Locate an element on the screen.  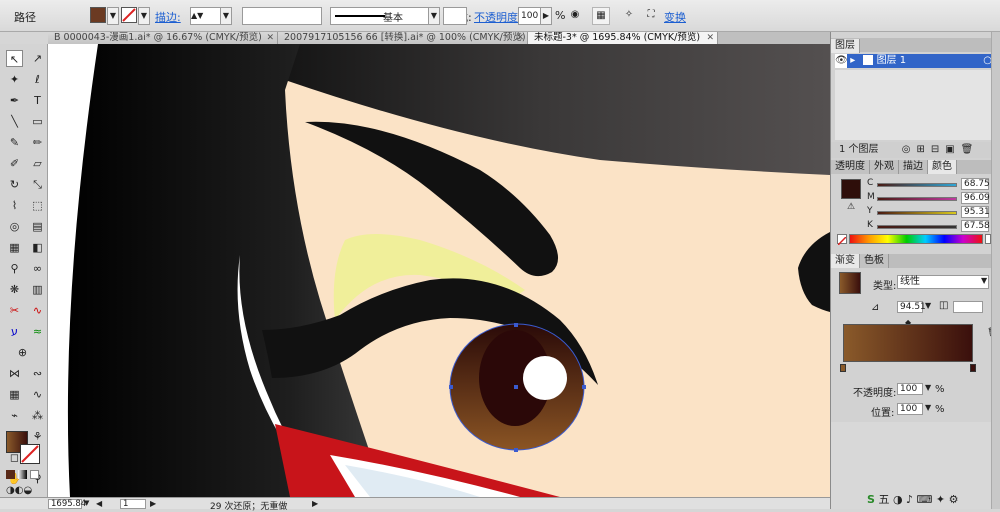
panel-scrollbar is located at coordinates (995, 270).